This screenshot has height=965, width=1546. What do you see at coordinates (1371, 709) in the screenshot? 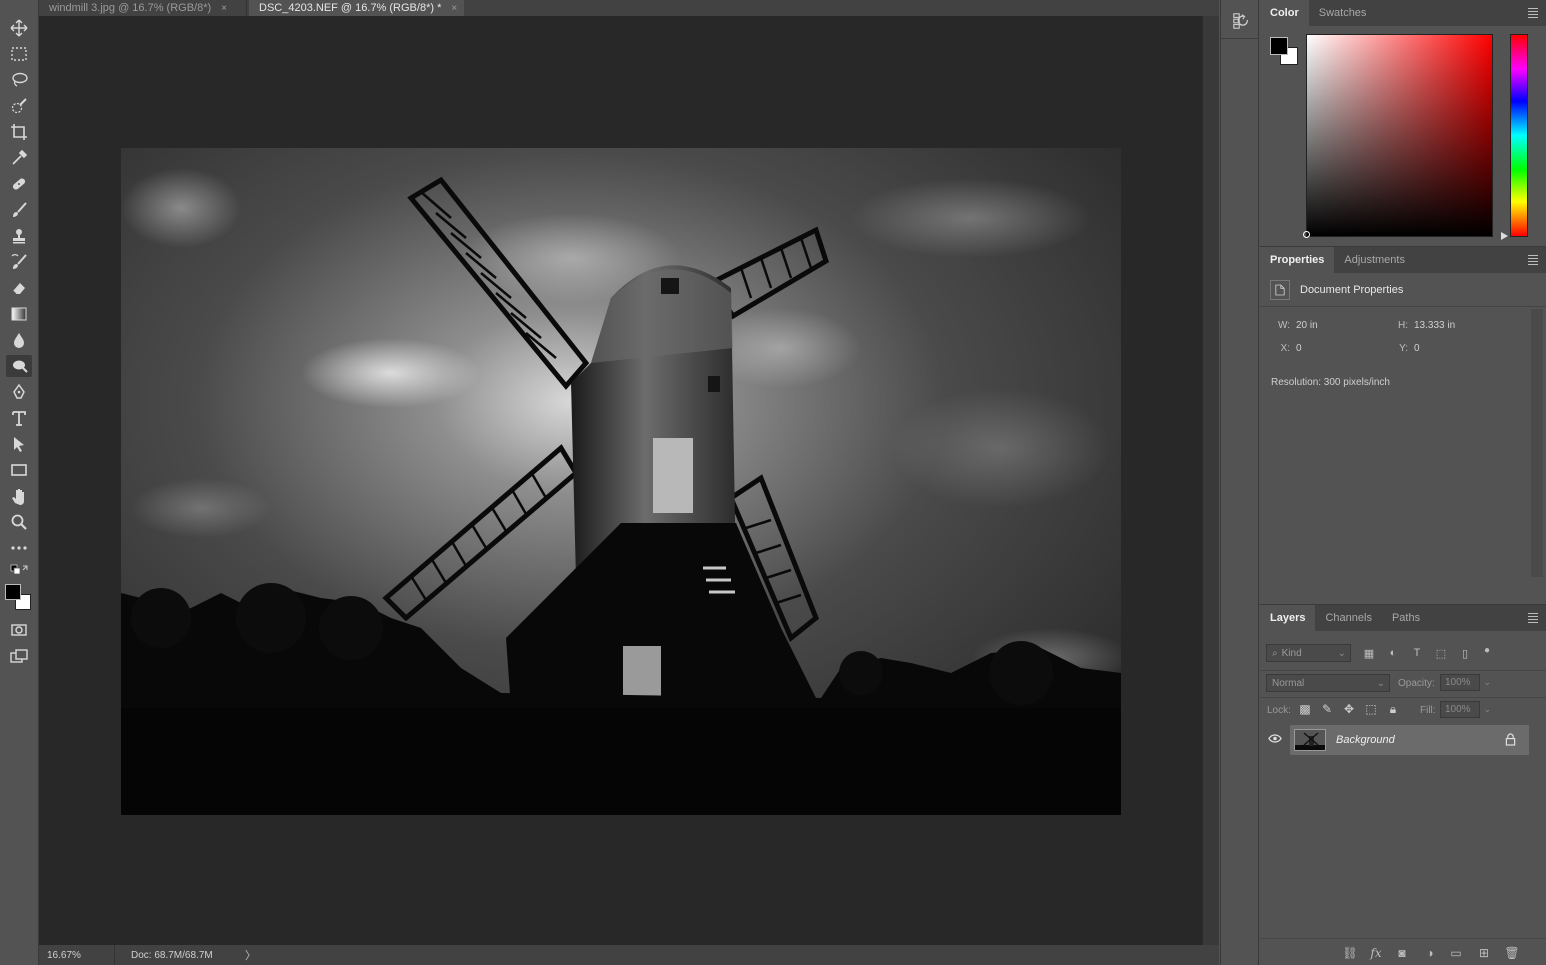
I see `prevent-autonest-icon: ⬚` at bounding box center [1371, 709].